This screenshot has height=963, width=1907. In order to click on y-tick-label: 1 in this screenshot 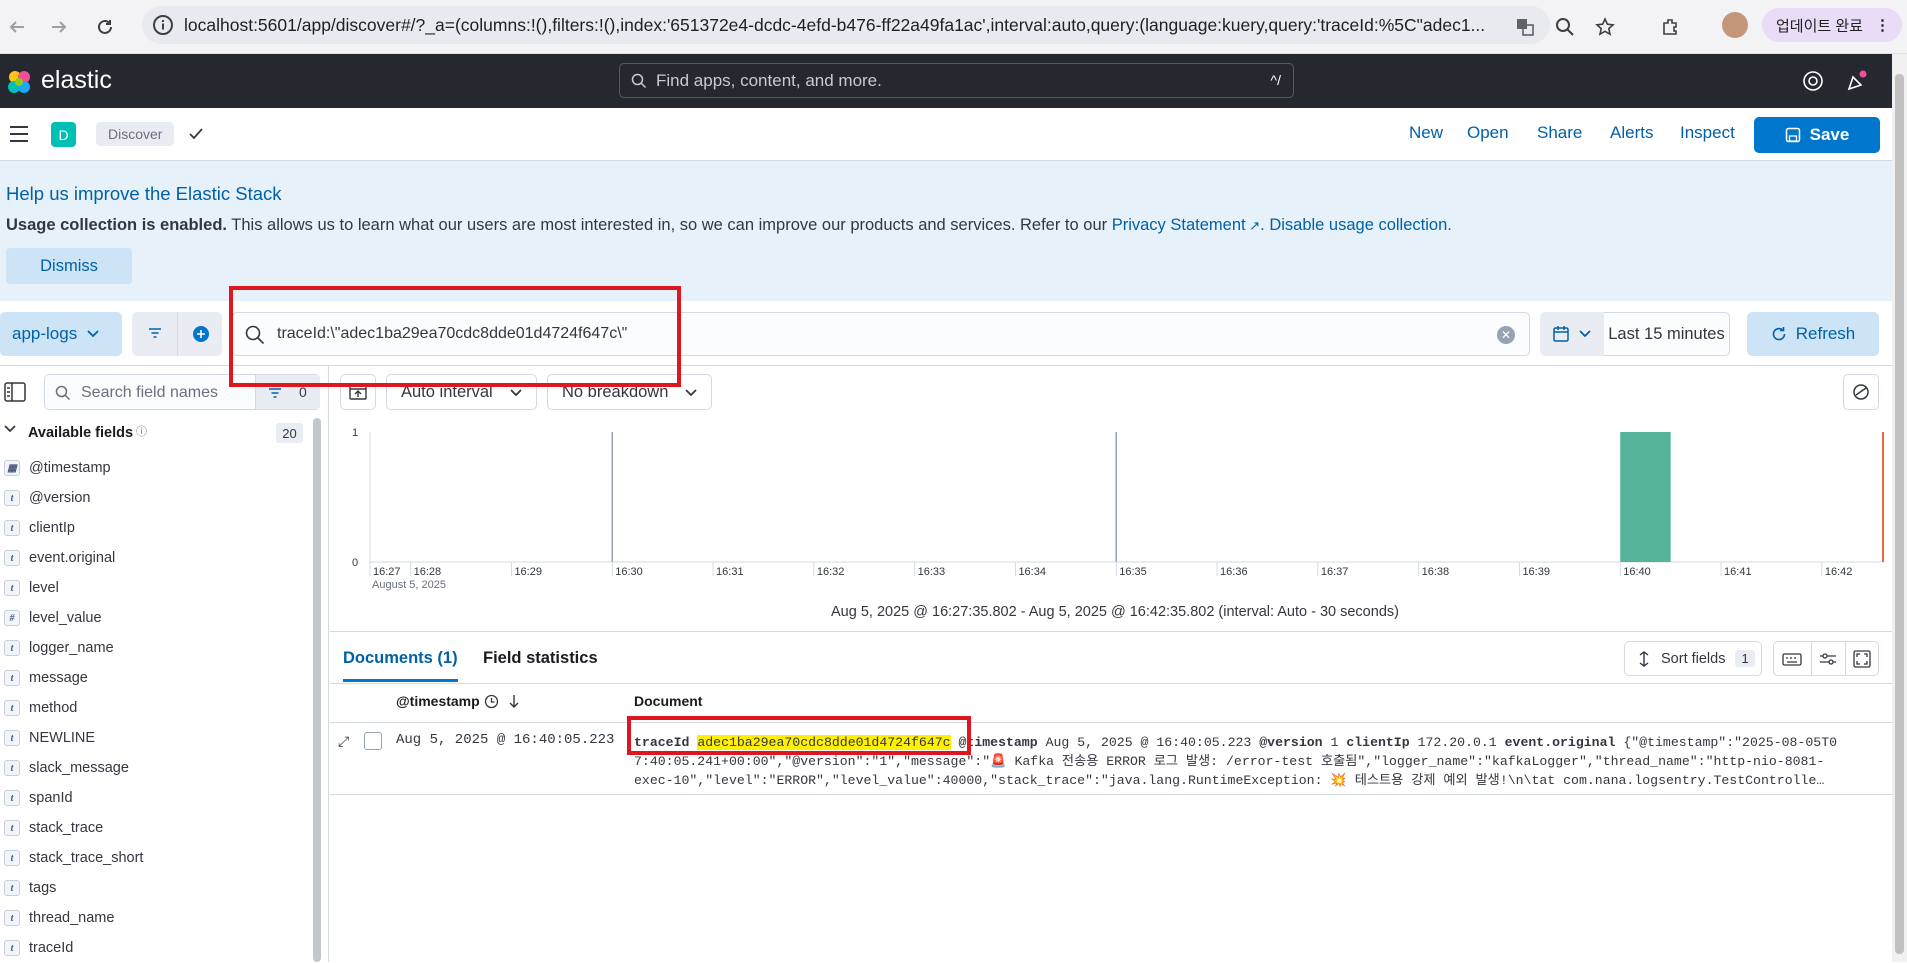, I will do `click(355, 433)`.